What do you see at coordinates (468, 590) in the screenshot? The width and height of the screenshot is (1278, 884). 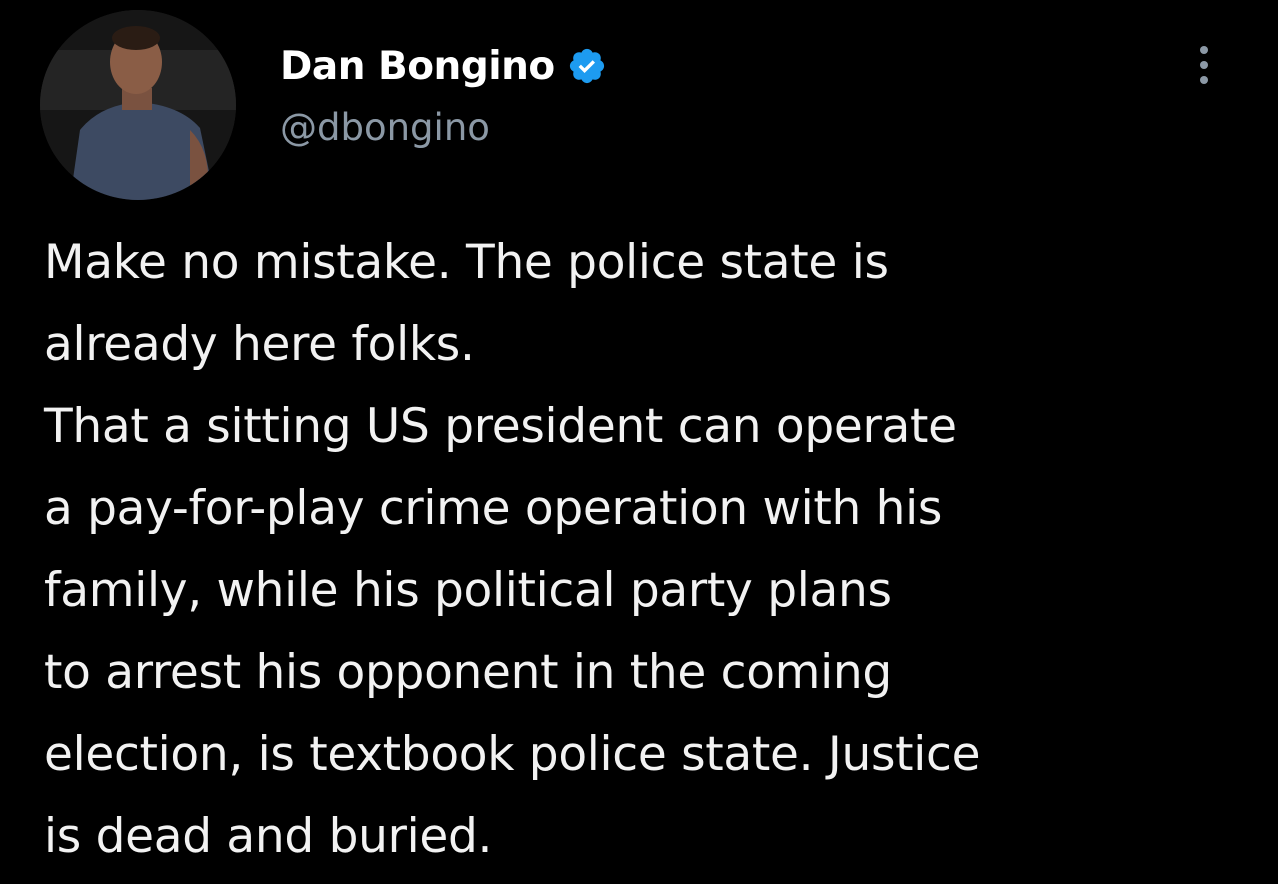 I see `tweet-text-line: family, while his political party plans` at bounding box center [468, 590].